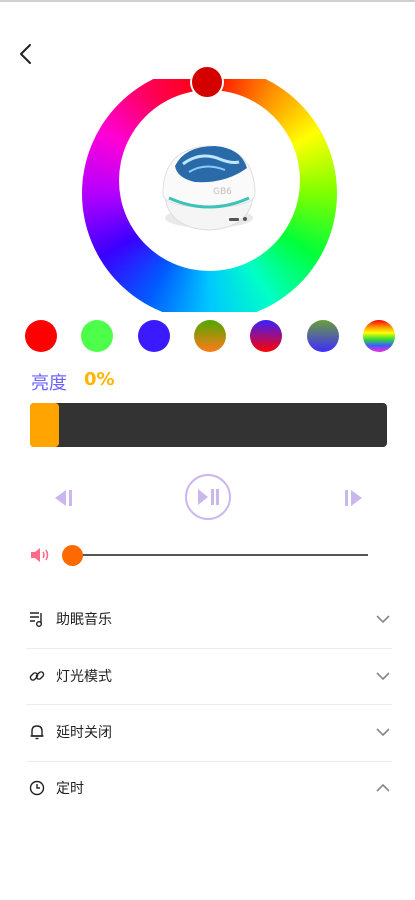 The height and width of the screenshot is (900, 415). I want to click on menu-item-label: 定时, so click(70, 789).